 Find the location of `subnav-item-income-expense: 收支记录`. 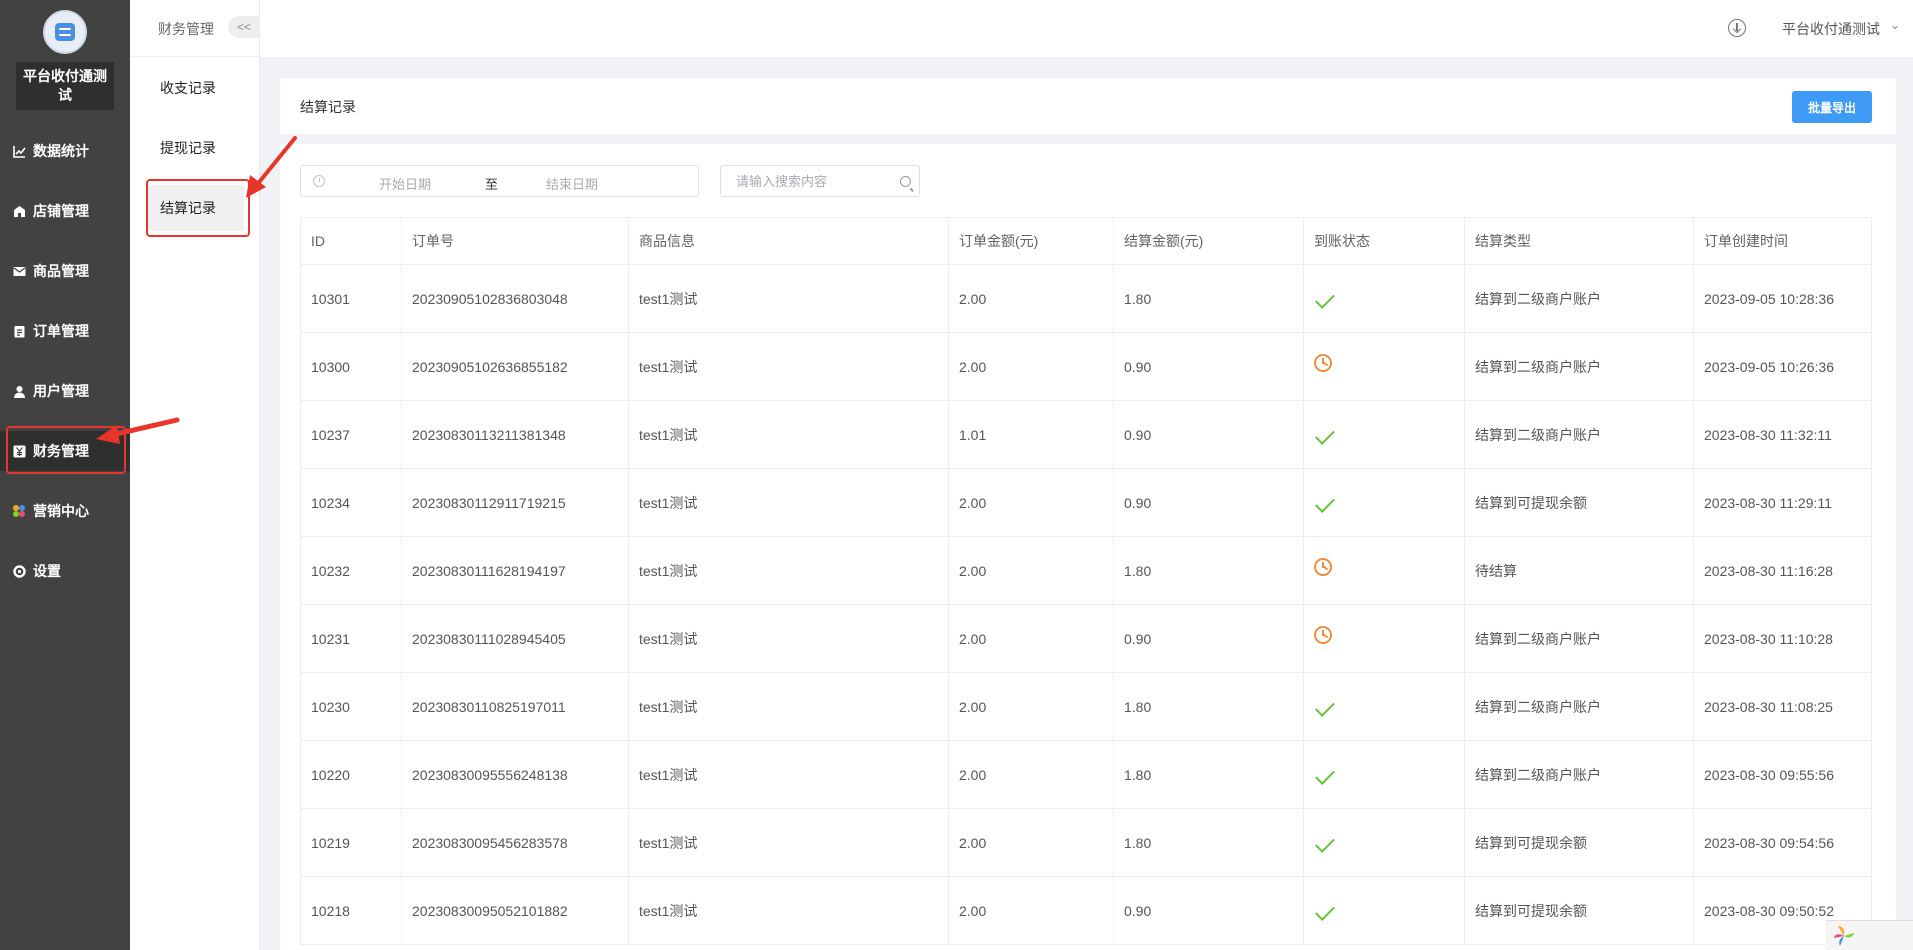

subnav-item-income-expense: 收支记录 is located at coordinates (195, 88).